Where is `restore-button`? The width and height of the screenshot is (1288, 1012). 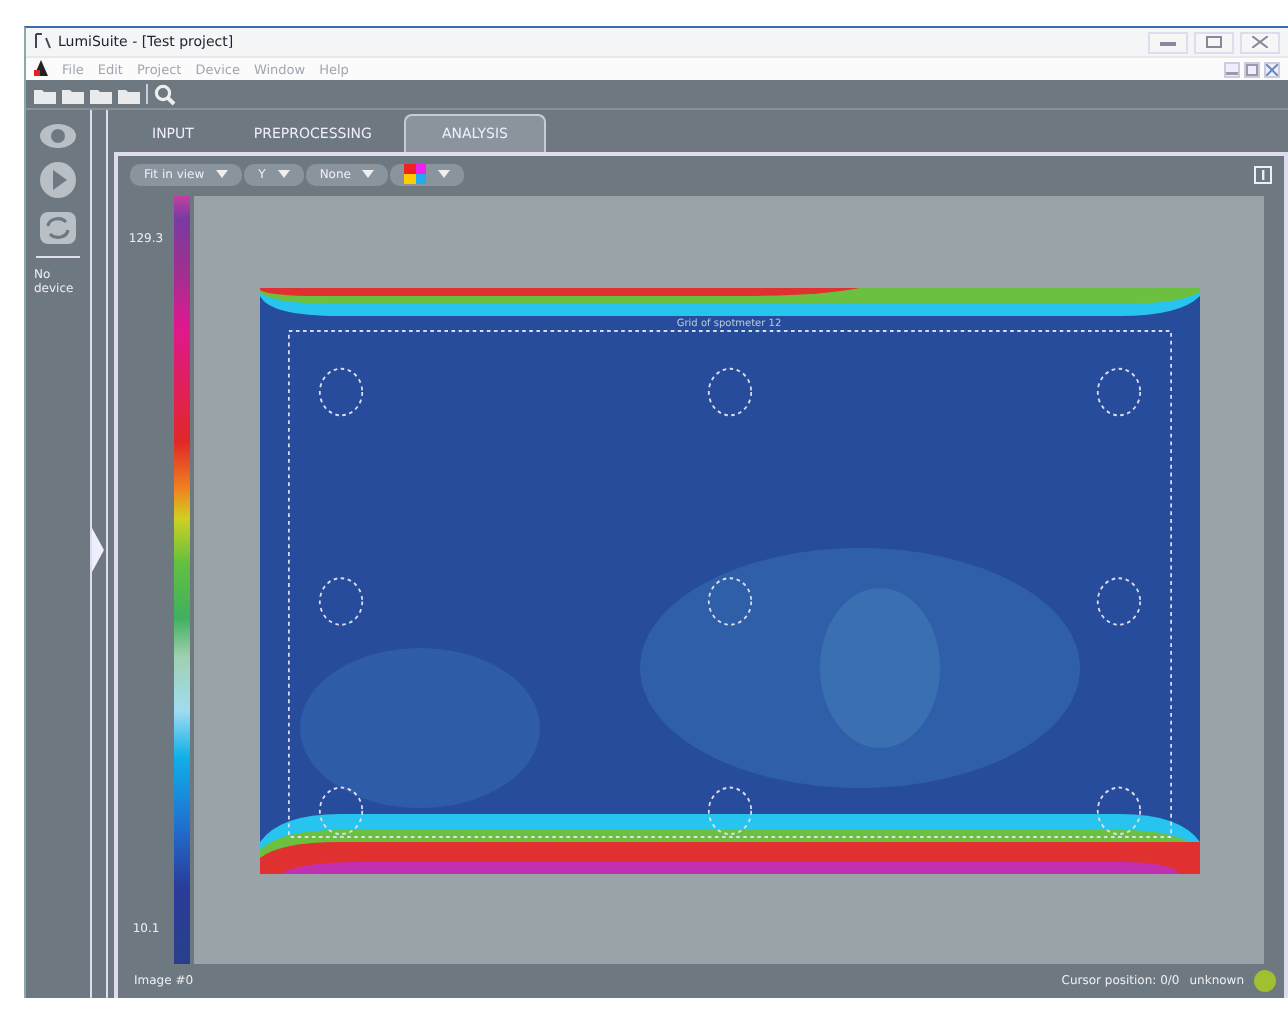 restore-button is located at coordinates (1252, 69).